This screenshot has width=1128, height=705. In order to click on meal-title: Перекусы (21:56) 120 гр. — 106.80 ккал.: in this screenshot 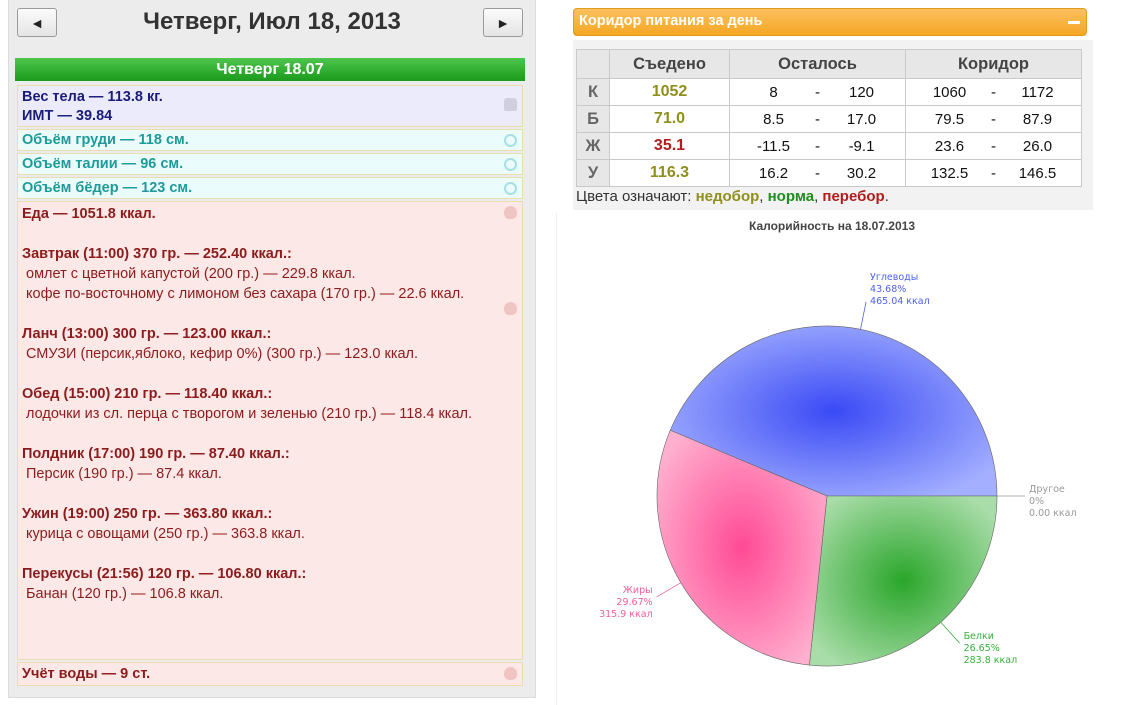, I will do `click(164, 574)`.